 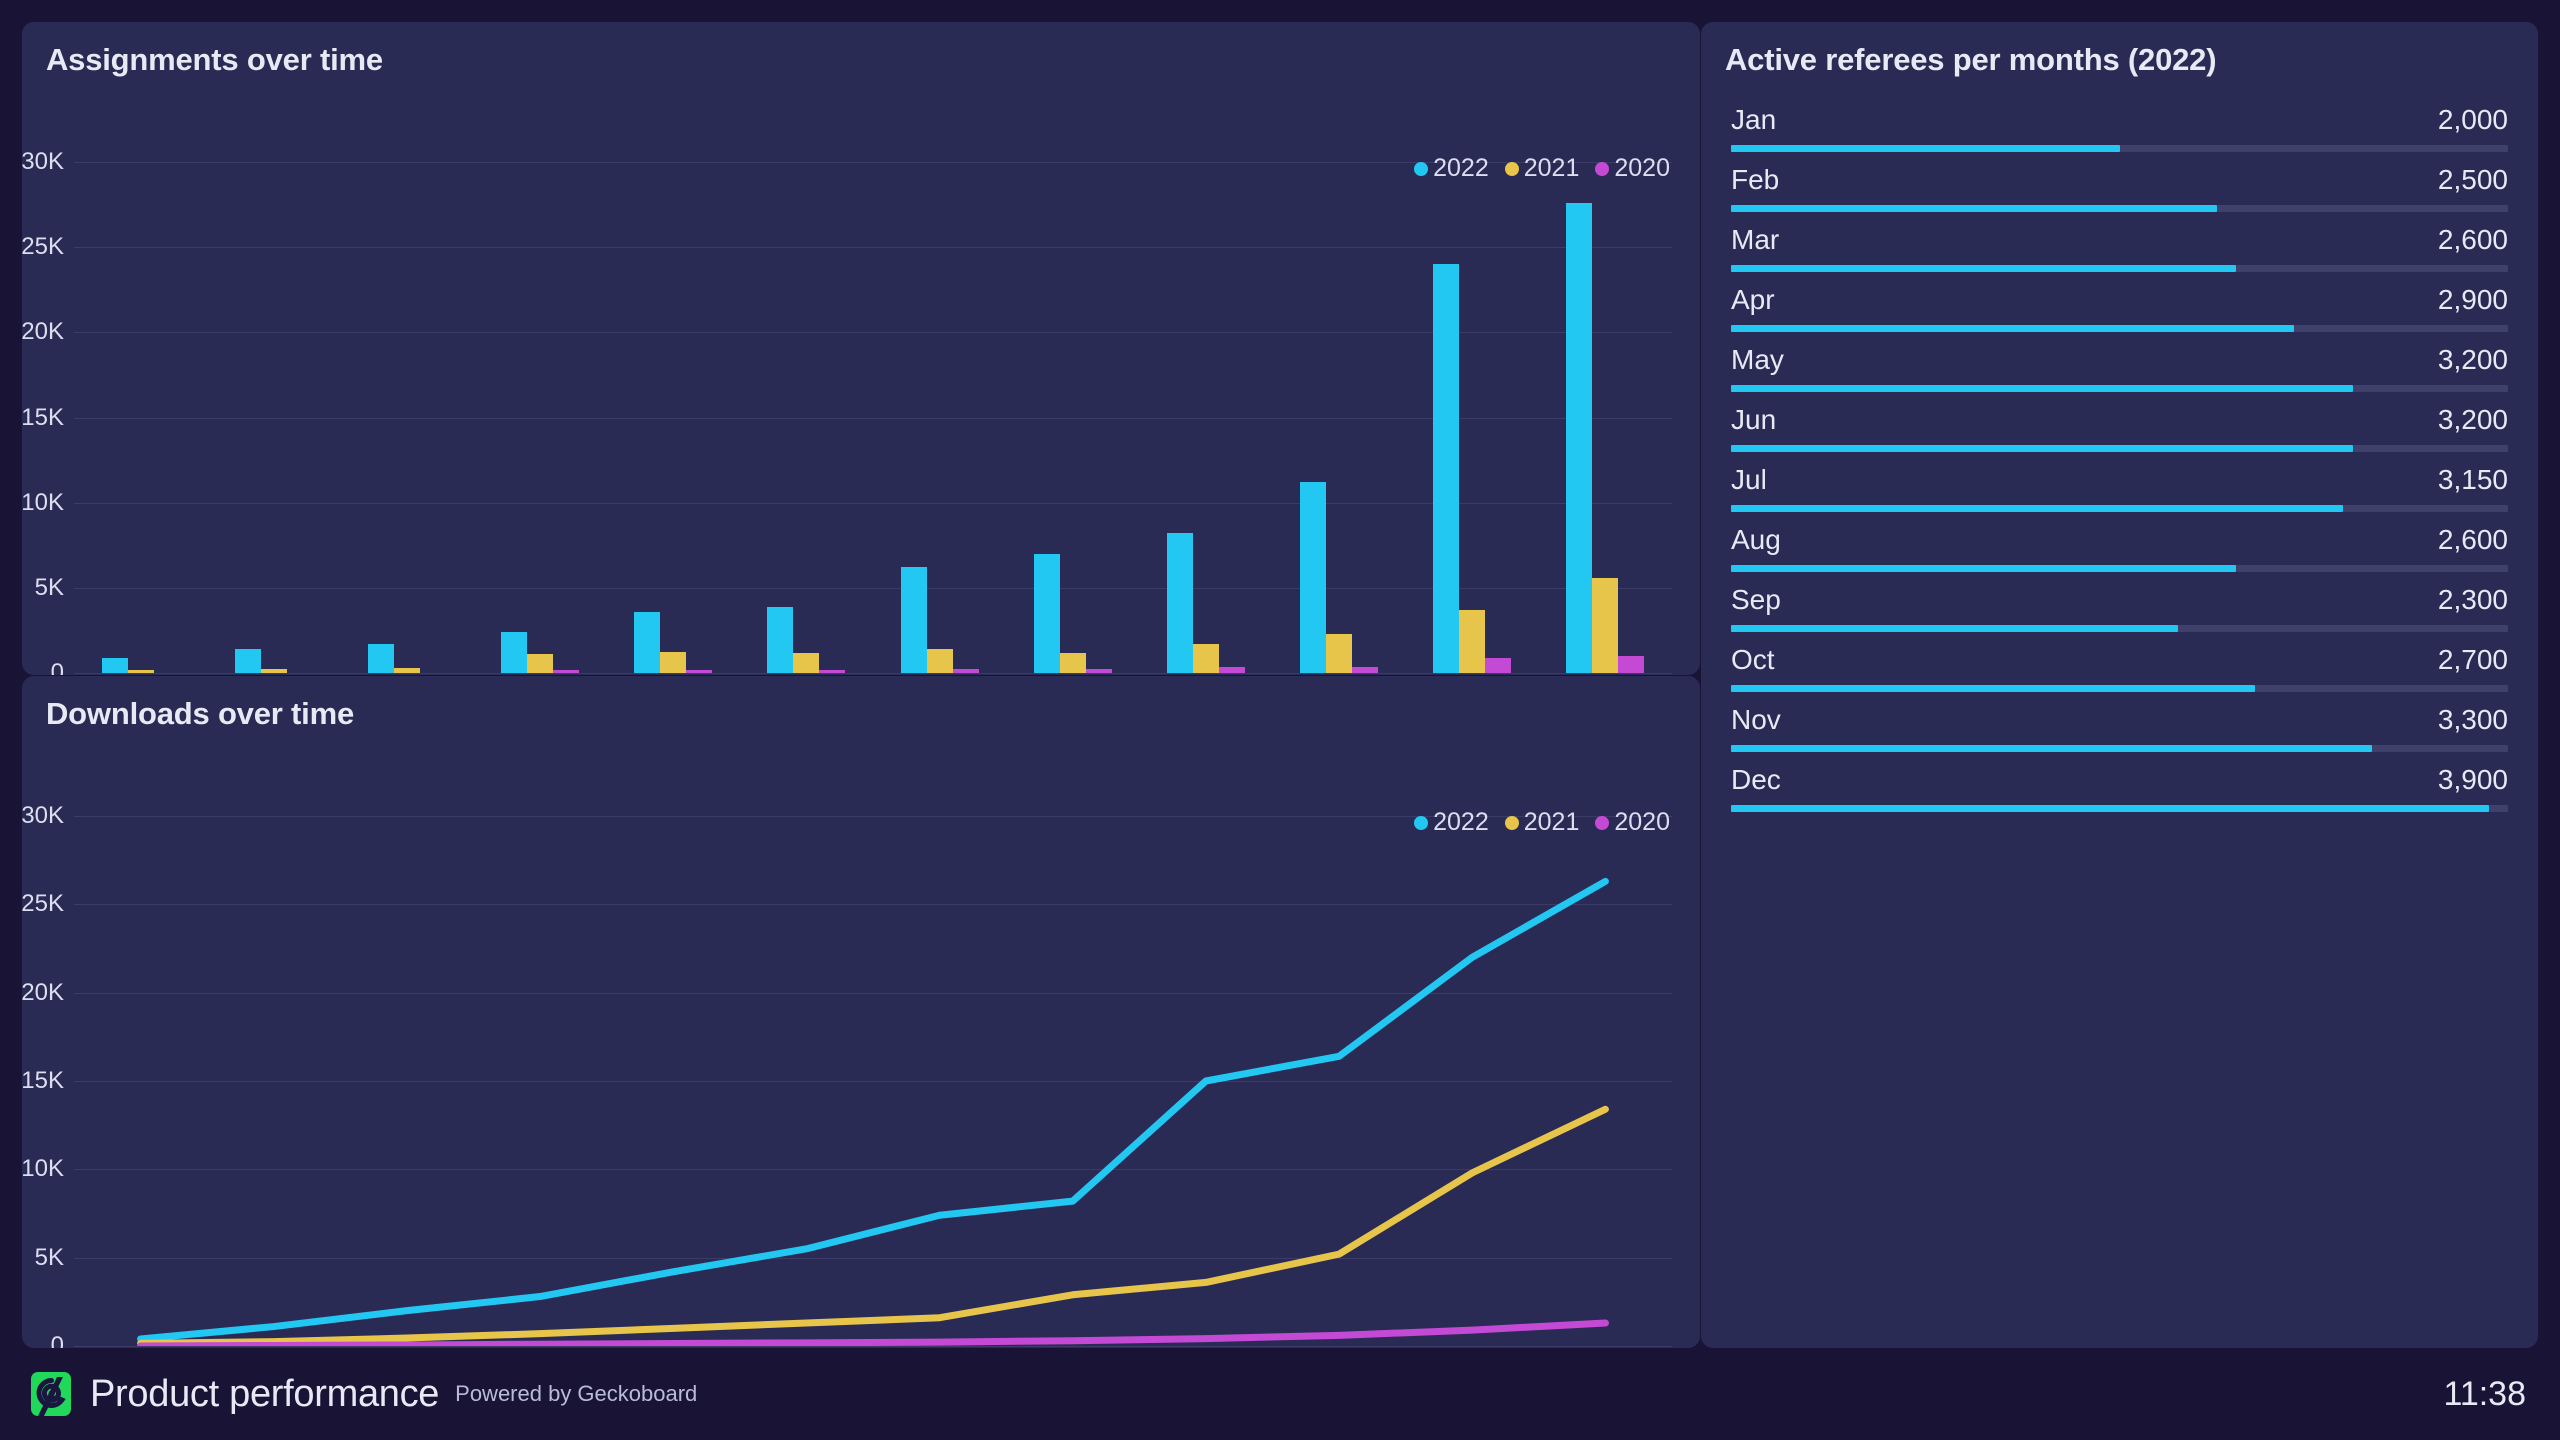 I want to click on bar-2021-Jan, so click(x=140, y=671).